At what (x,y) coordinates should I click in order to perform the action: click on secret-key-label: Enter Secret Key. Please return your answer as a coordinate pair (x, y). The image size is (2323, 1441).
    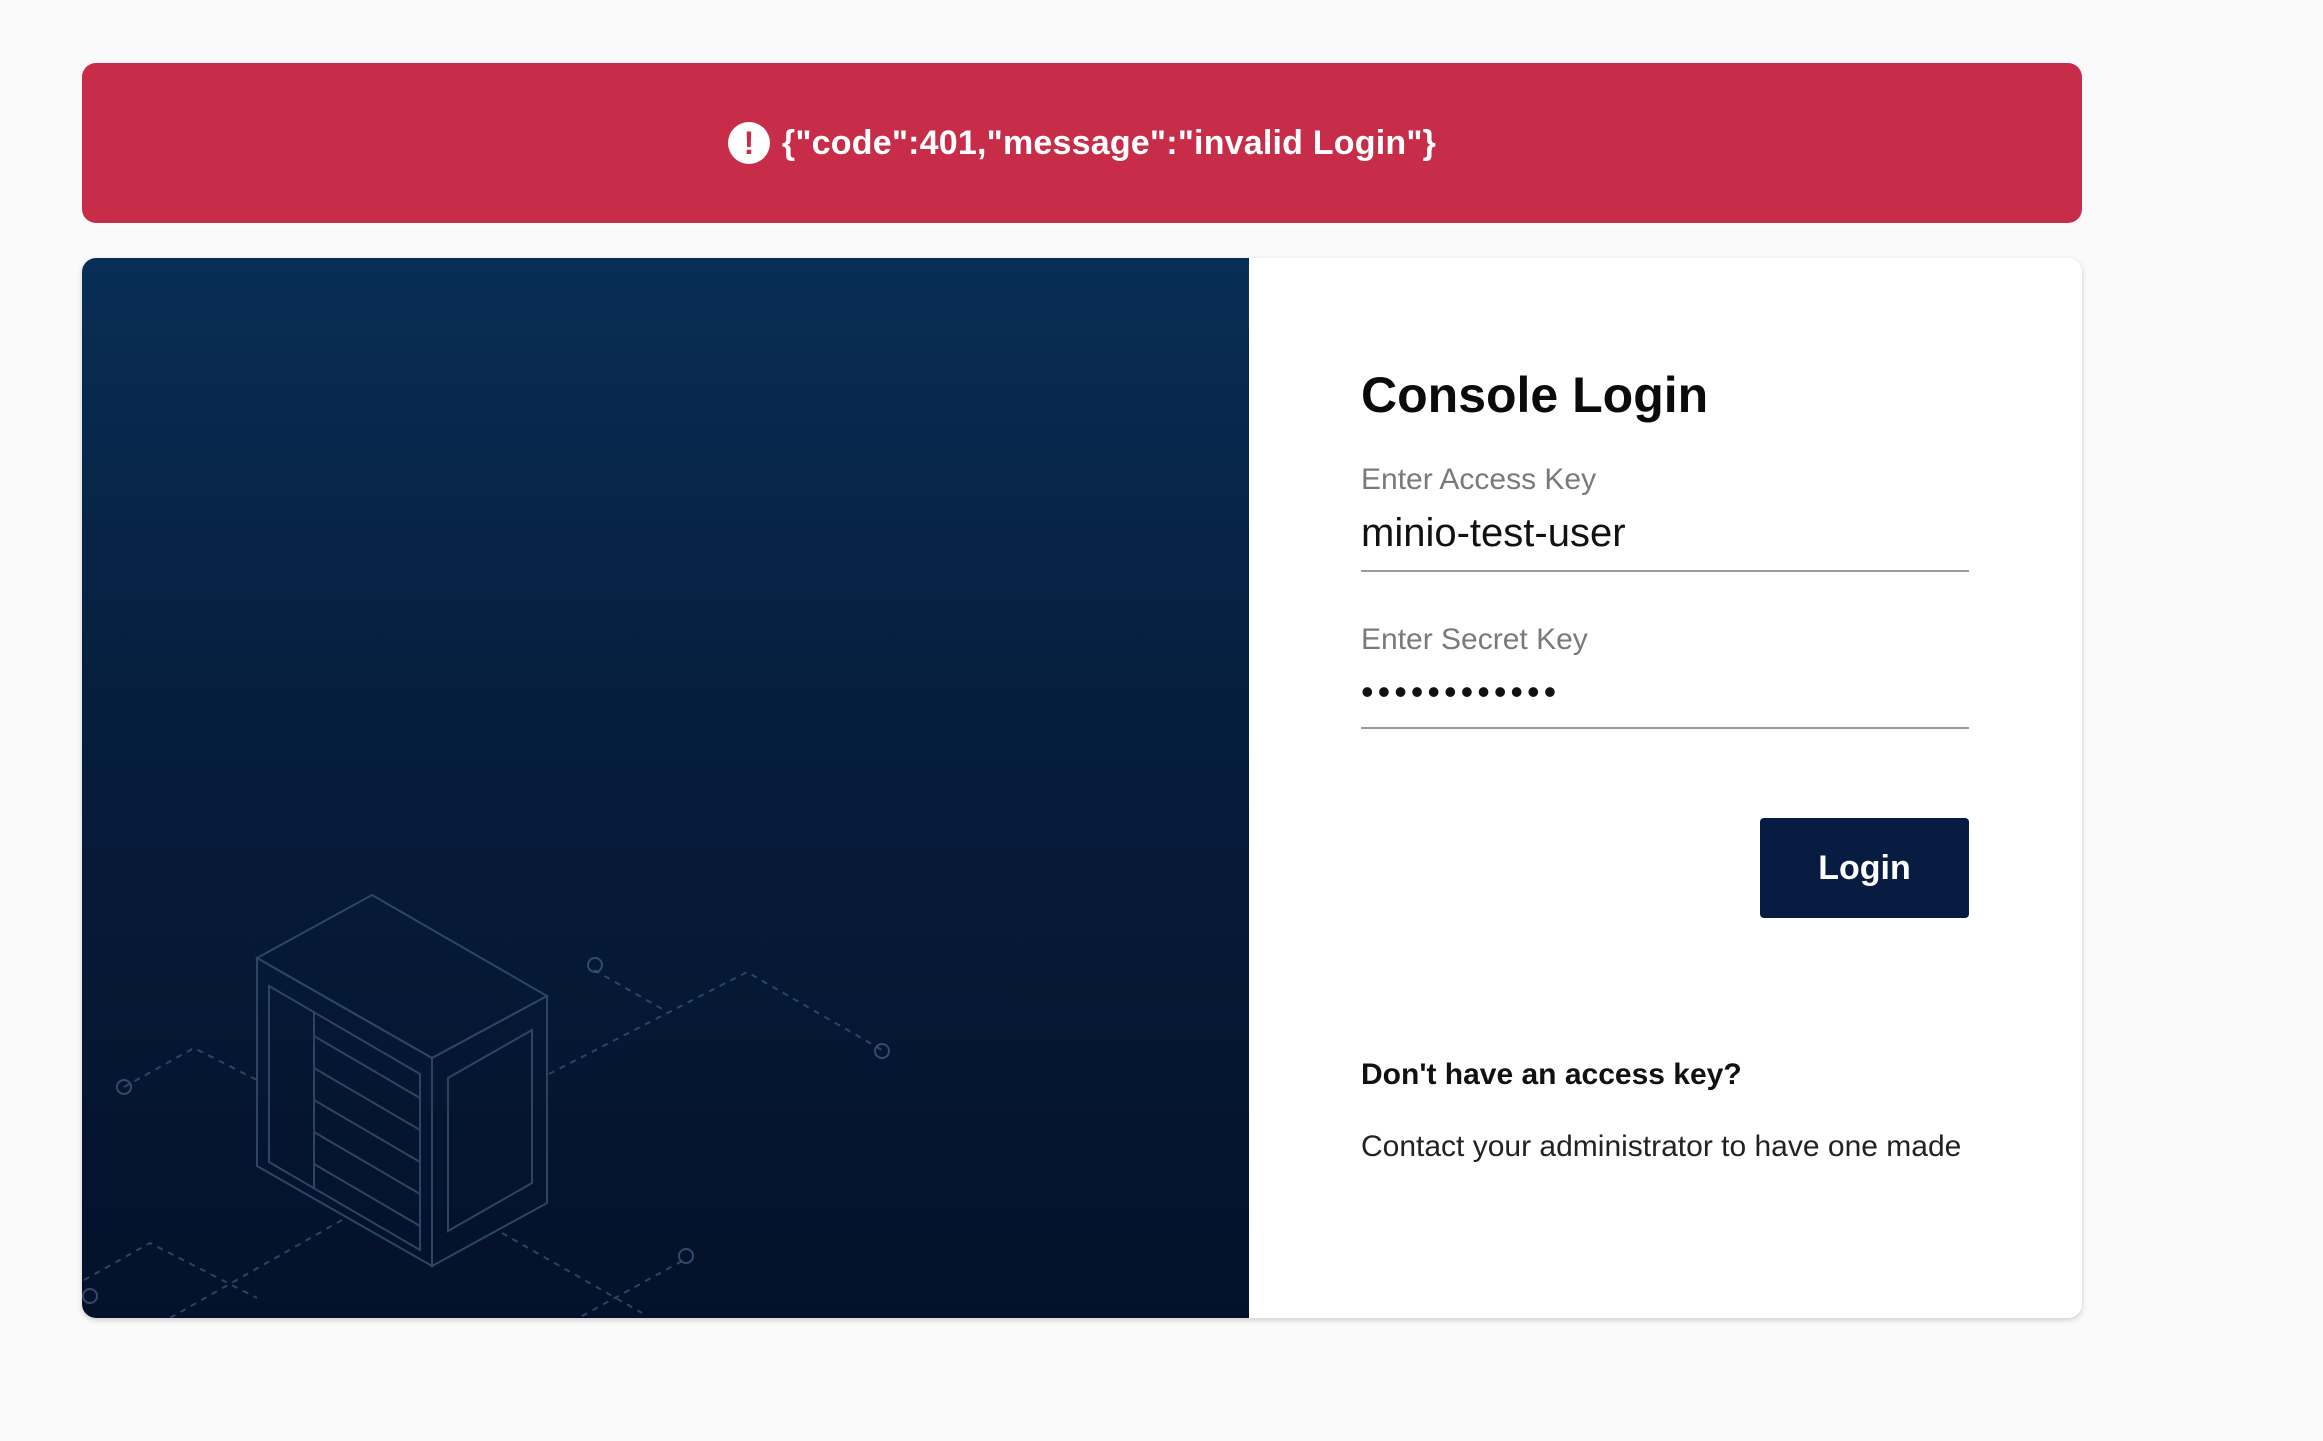
    Looking at the image, I should click on (1474, 639).